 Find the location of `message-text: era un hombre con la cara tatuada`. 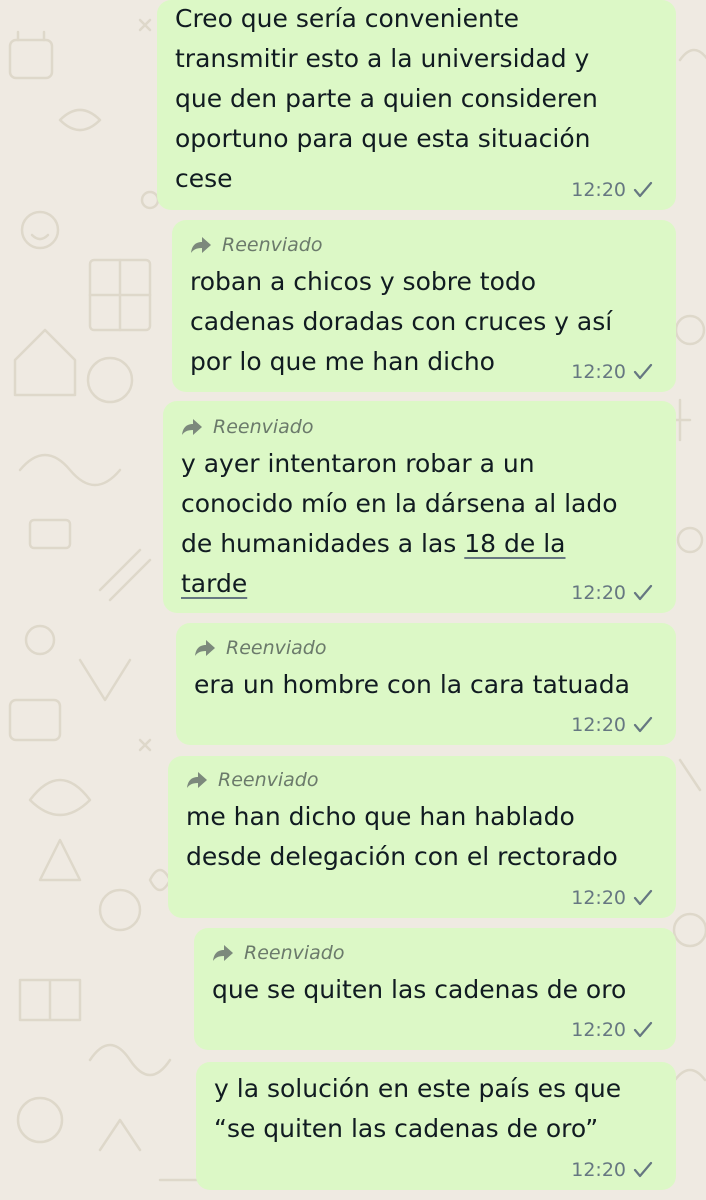

message-text: era un hombre con la cara tatuada is located at coordinates (412, 684).